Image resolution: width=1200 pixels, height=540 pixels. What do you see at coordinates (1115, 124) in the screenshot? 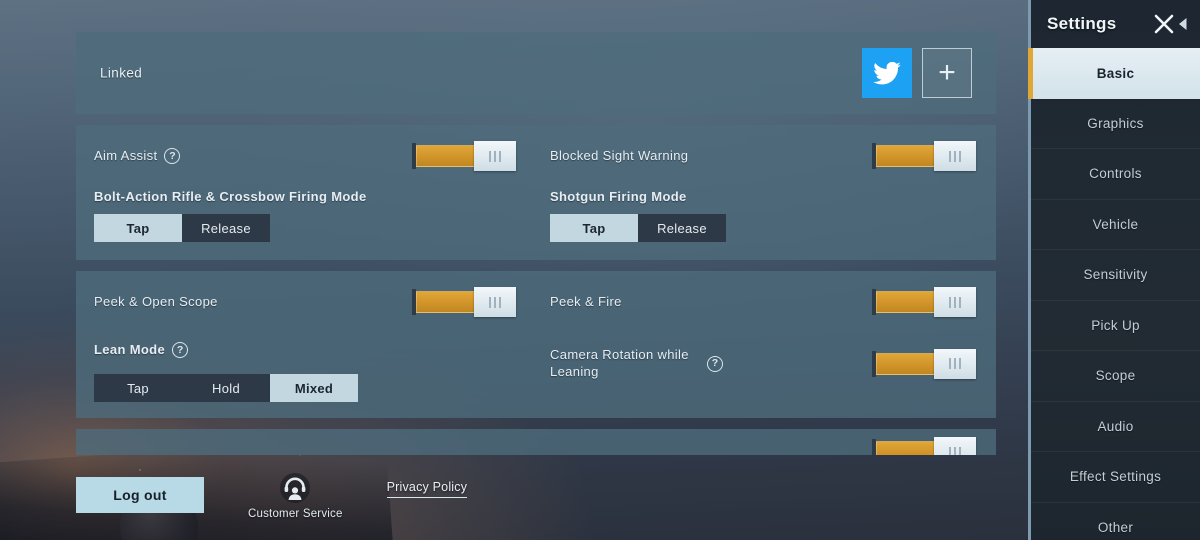
I see `sidebar-item-graphics: Graphics` at bounding box center [1115, 124].